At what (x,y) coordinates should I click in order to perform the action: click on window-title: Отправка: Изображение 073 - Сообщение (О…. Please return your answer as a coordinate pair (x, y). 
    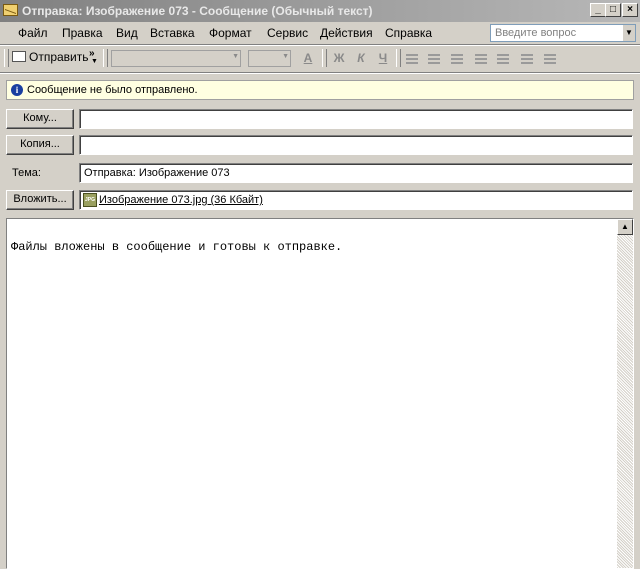
    Looking at the image, I should click on (197, 11).